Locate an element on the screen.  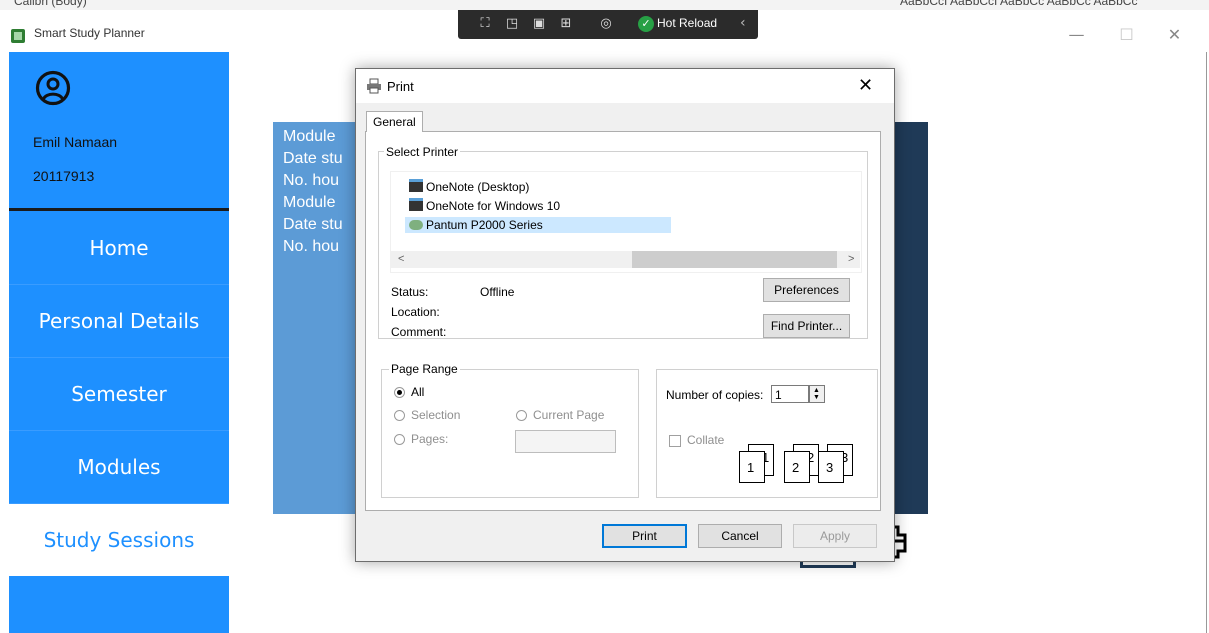
copies-spinner: ▲ ▼ is located at coordinates (817, 394).